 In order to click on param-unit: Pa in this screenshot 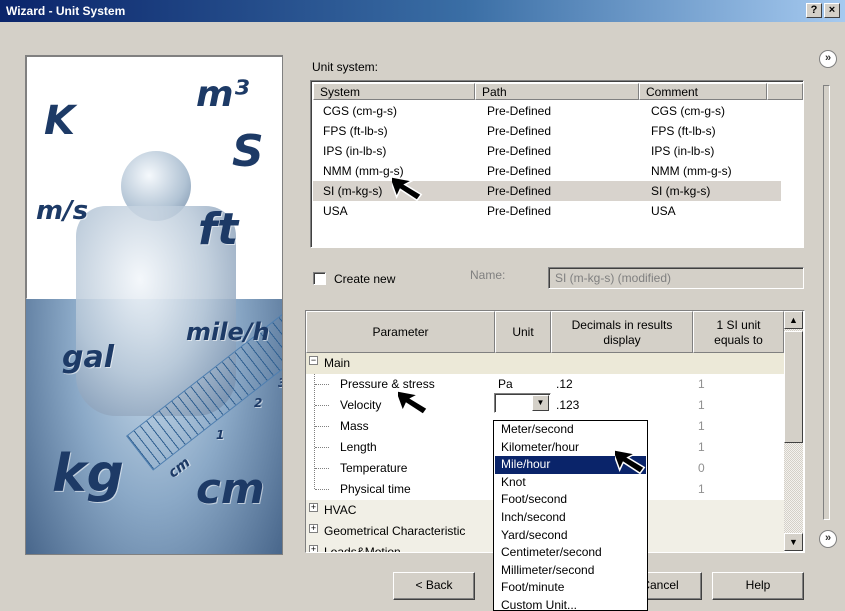, I will do `click(505, 384)`.